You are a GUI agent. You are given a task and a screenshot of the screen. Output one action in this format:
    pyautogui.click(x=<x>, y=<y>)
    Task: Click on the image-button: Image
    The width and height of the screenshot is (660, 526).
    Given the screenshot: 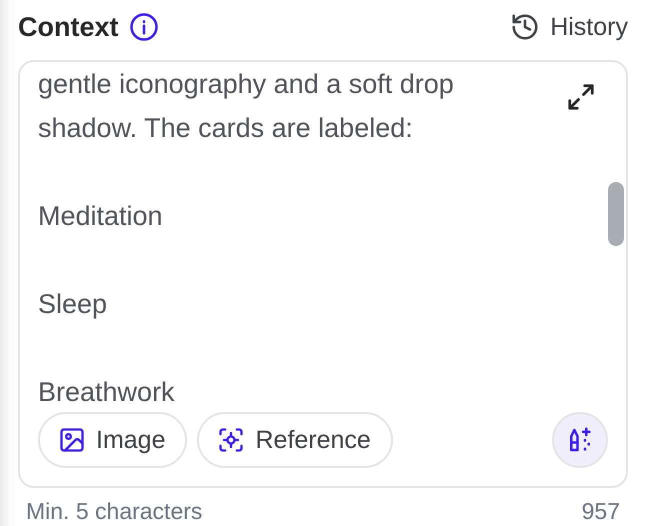 What is the action you would take?
    pyautogui.click(x=113, y=440)
    